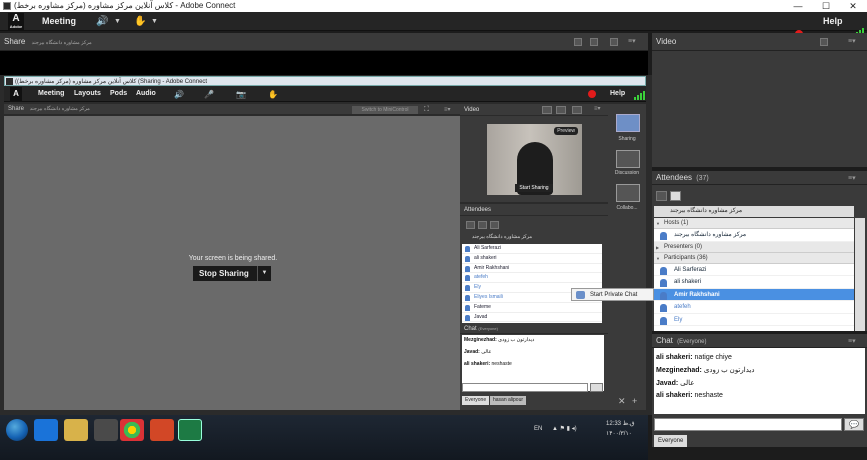 This screenshot has height=460, width=867. What do you see at coordinates (754, 258) in the screenshot?
I see `participants-group: Participants (36)` at bounding box center [754, 258].